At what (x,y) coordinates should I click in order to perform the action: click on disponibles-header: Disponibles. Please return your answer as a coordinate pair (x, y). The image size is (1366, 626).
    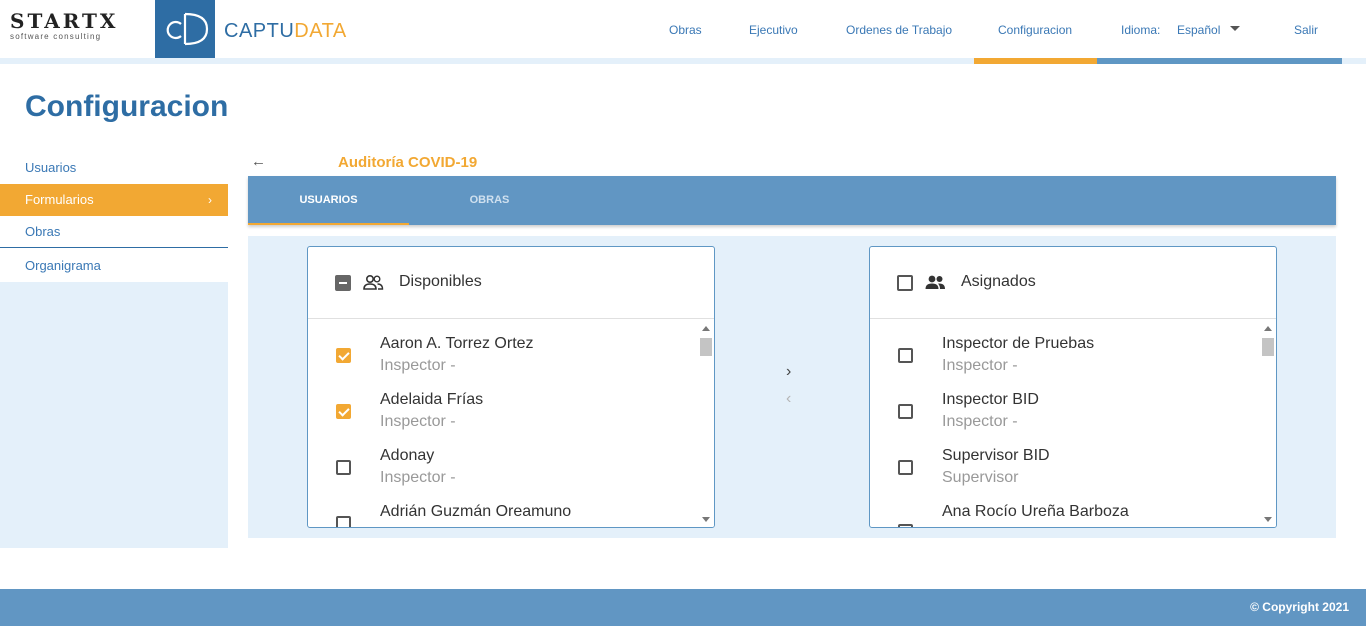
    Looking at the image, I should click on (511, 283).